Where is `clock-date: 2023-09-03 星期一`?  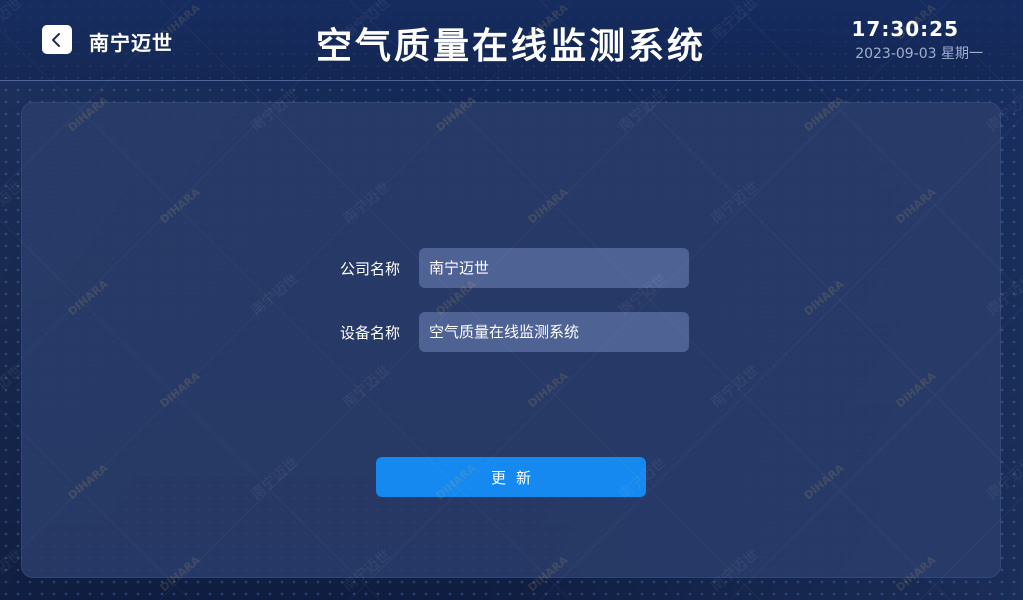
clock-date: 2023-09-03 星期一 is located at coordinates (919, 54).